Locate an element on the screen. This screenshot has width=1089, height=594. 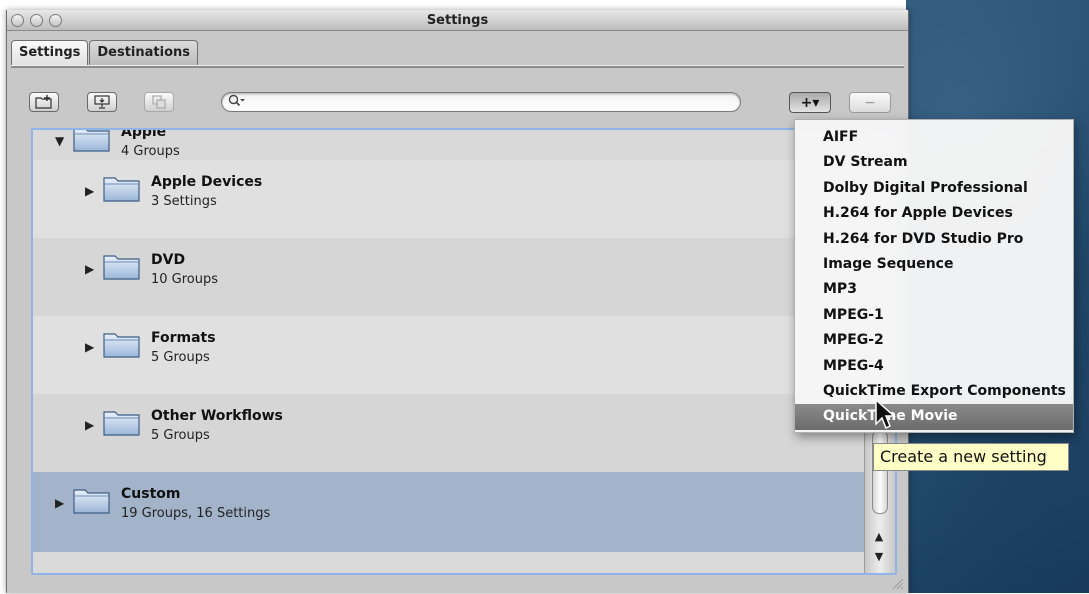
menu-item: Image Sequence is located at coordinates (934, 264).